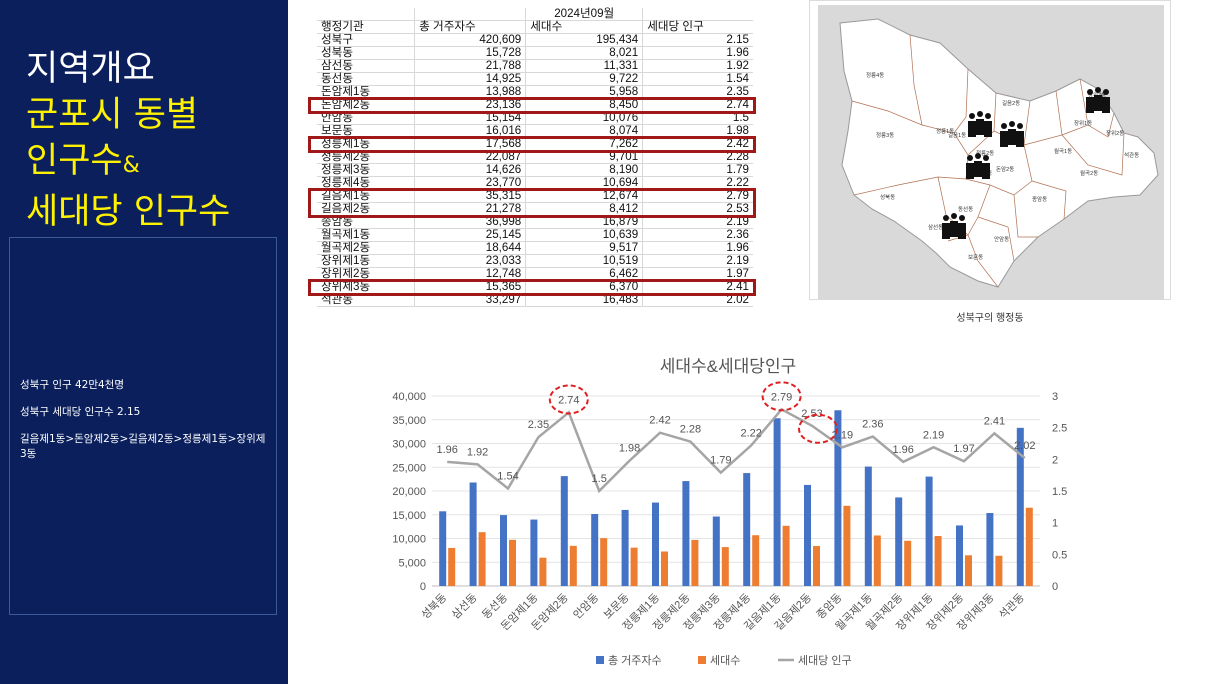  What do you see at coordinates (1011, 606) in the screenshot?
I see `x-tick-label: 석관동` at bounding box center [1011, 606].